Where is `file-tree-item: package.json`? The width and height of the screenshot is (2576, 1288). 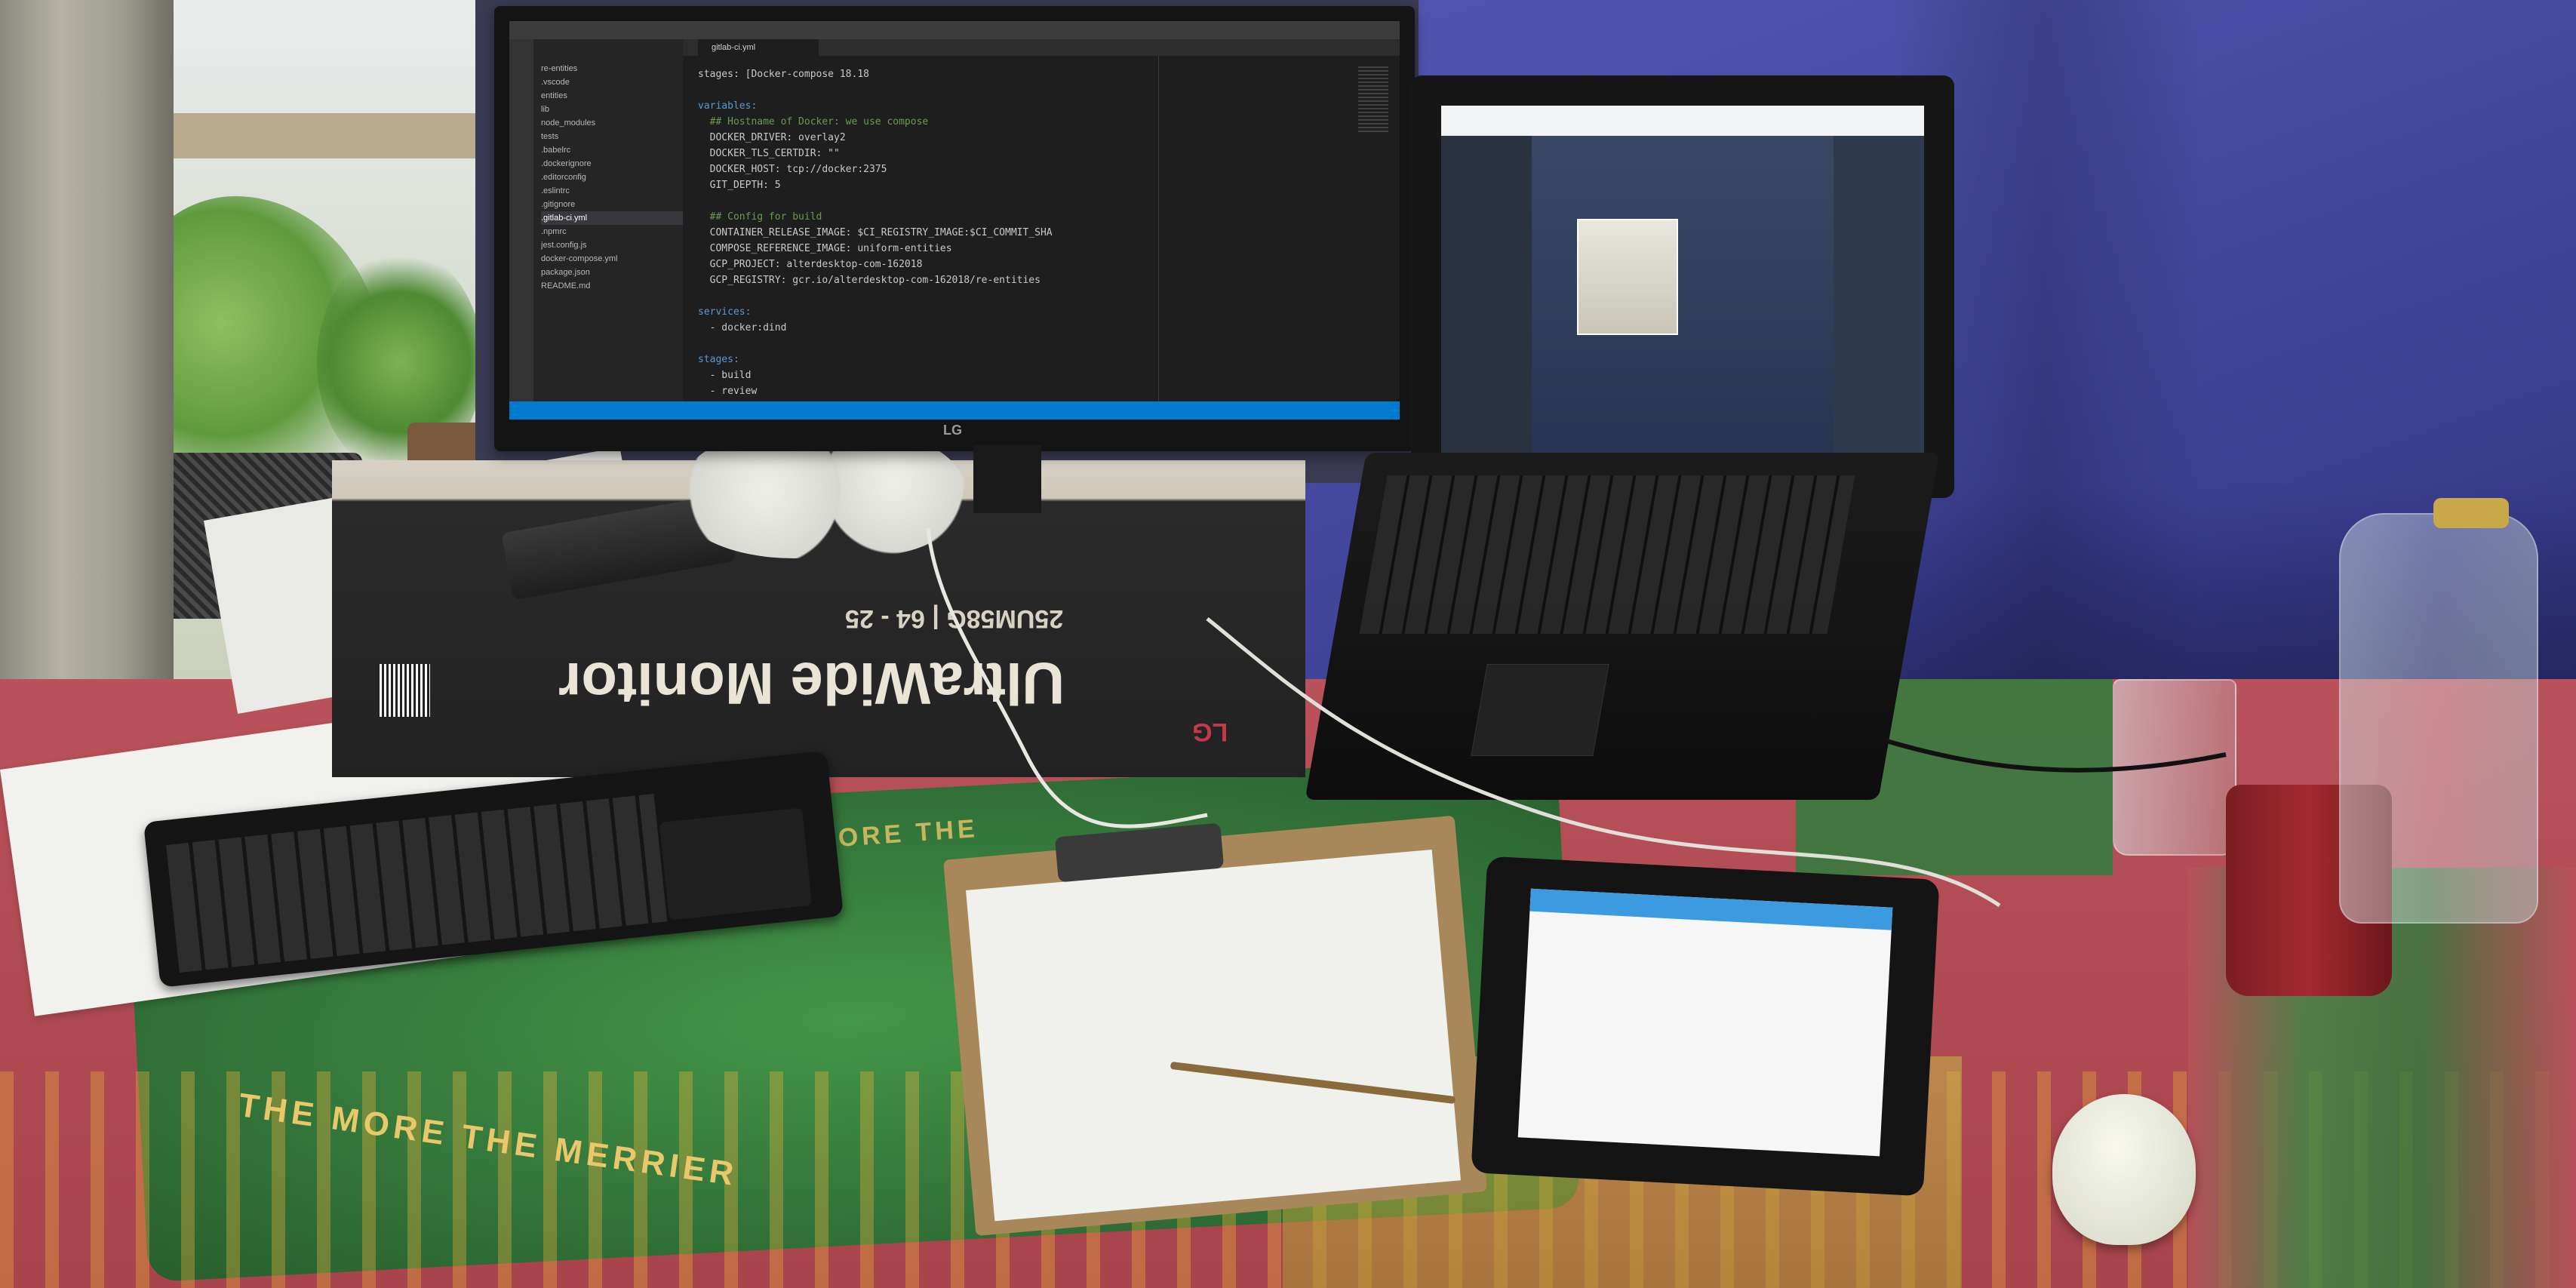
file-tree-item: package.json is located at coordinates (612, 272).